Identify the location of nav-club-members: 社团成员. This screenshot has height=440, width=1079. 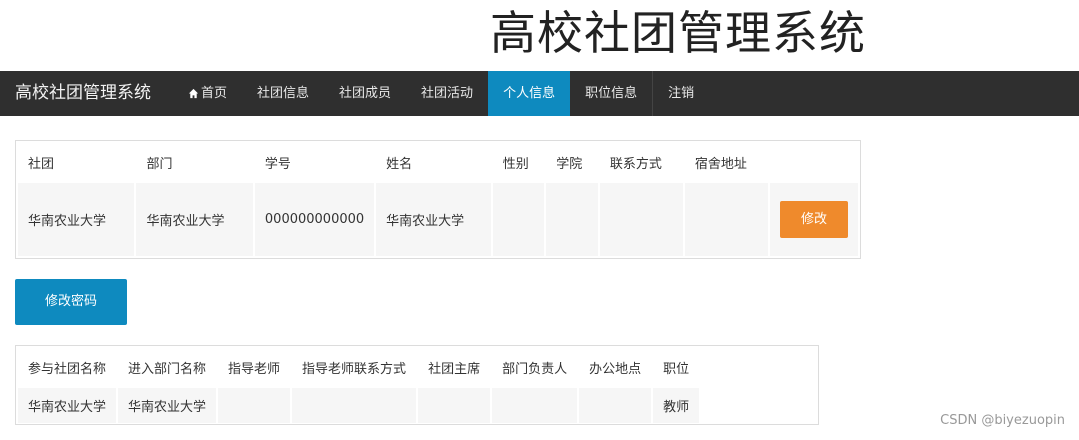
(365, 93).